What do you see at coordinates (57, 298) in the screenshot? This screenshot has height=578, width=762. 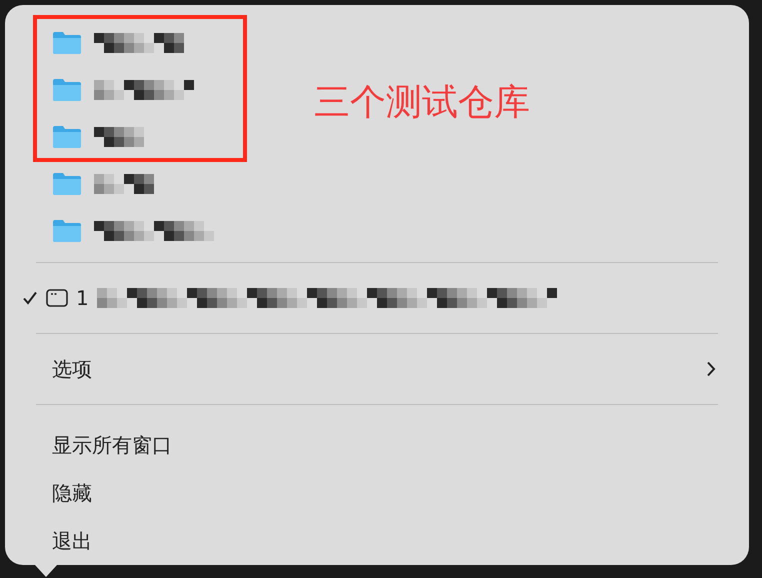 I see `window-icon` at bounding box center [57, 298].